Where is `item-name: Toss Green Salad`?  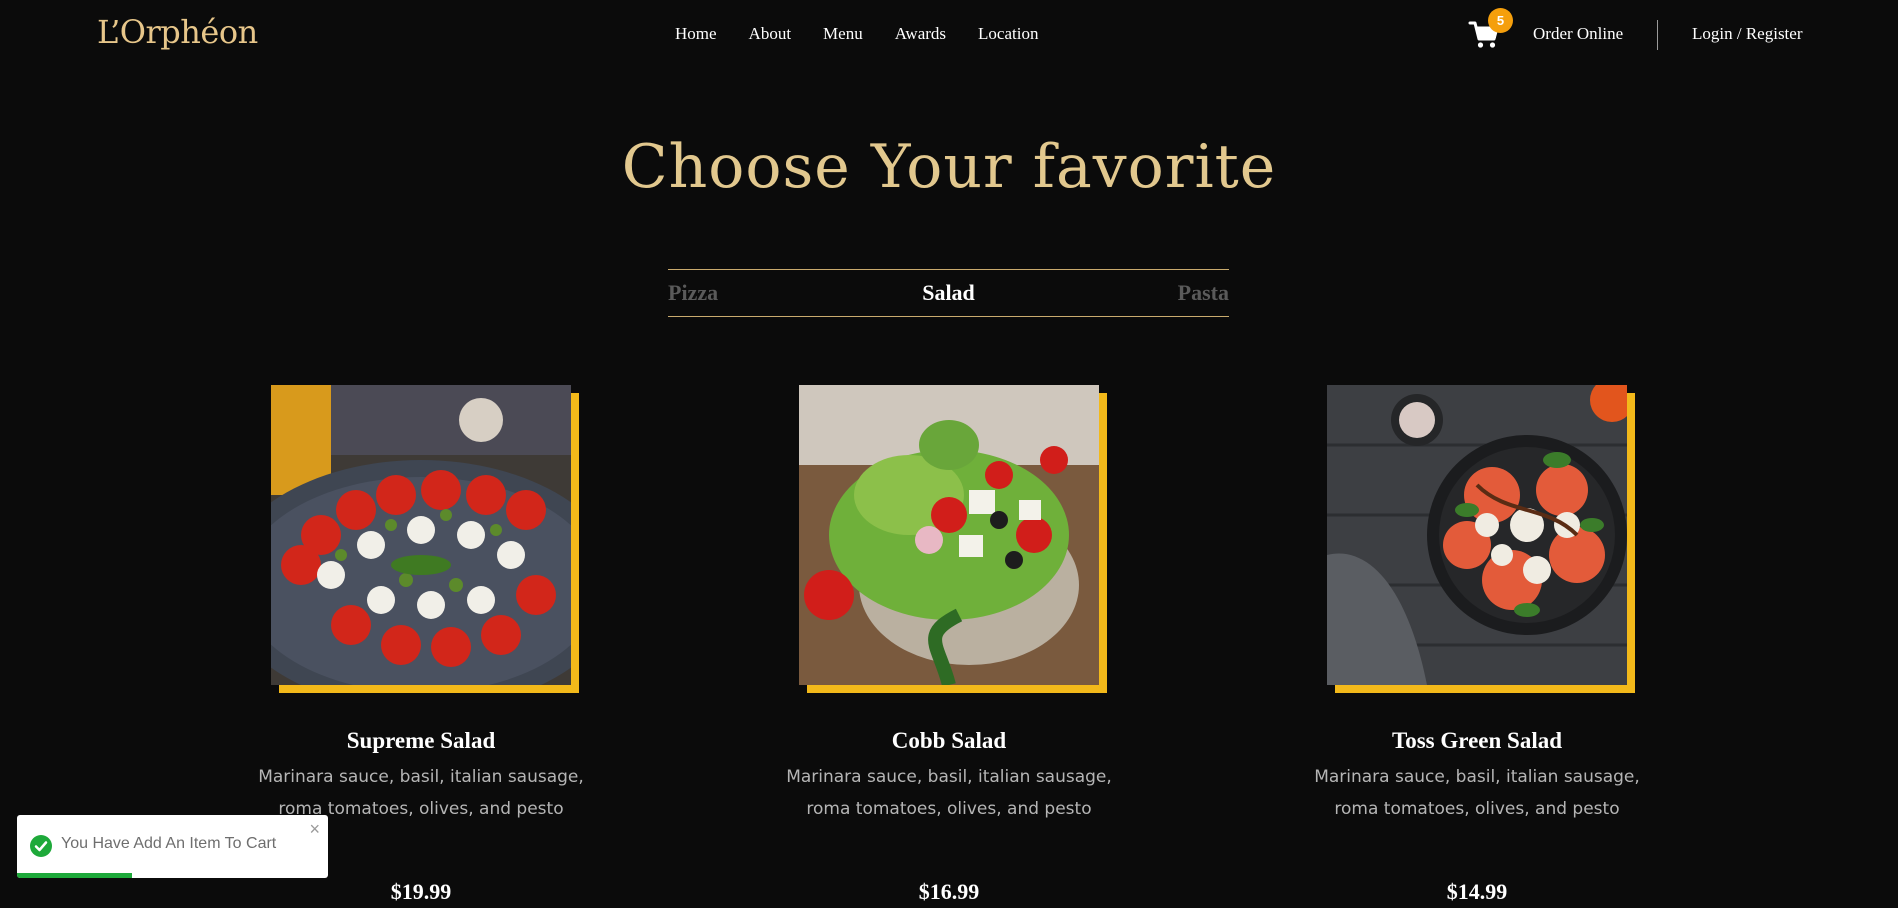 item-name: Toss Green Salad is located at coordinates (1477, 740).